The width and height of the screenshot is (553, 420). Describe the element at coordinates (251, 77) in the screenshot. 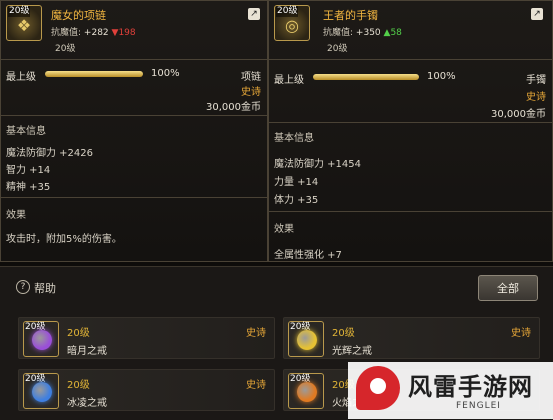

I see `item-type: 项链` at that location.